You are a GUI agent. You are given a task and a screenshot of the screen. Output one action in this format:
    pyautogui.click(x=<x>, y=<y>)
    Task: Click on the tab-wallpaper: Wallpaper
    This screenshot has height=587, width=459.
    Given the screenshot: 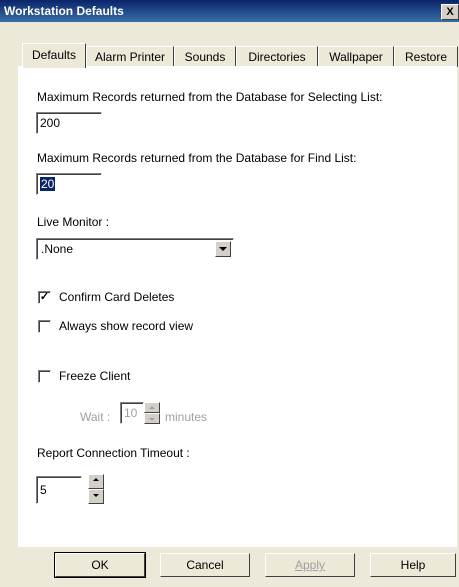 What is the action you would take?
    pyautogui.click(x=356, y=56)
    